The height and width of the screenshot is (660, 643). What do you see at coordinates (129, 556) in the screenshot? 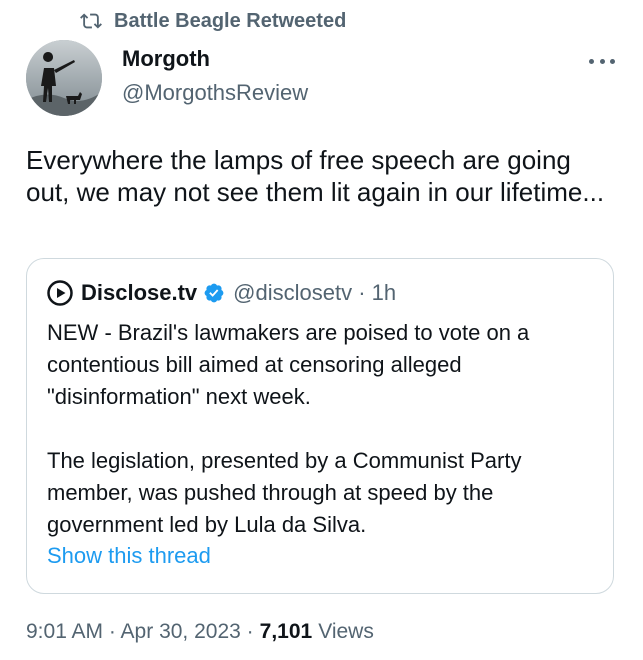
I see `show-thread-link: Show this thread` at bounding box center [129, 556].